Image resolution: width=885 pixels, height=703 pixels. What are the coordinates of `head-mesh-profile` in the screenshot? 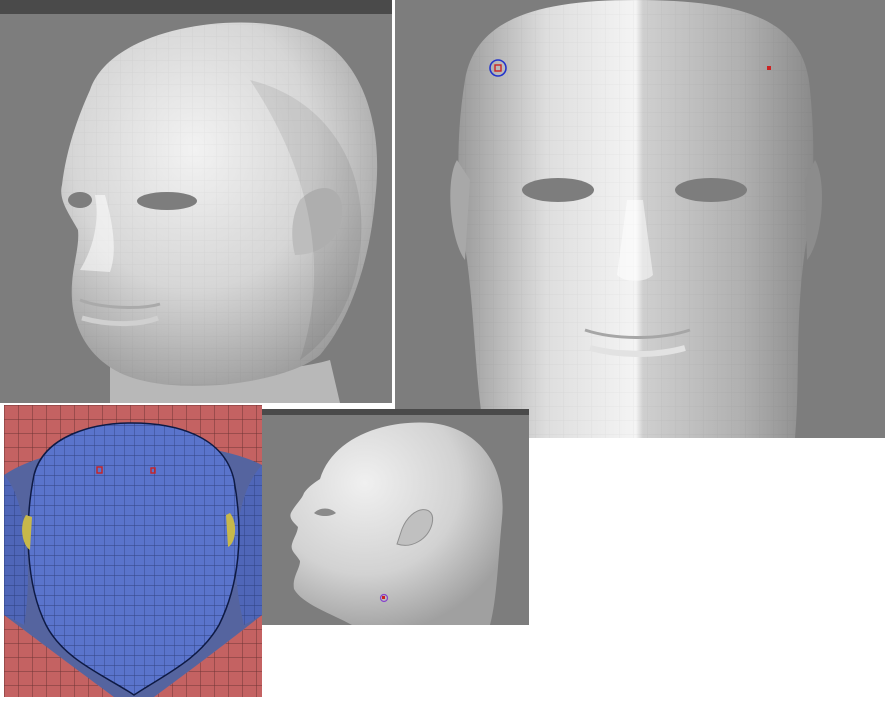 It's located at (395, 517).